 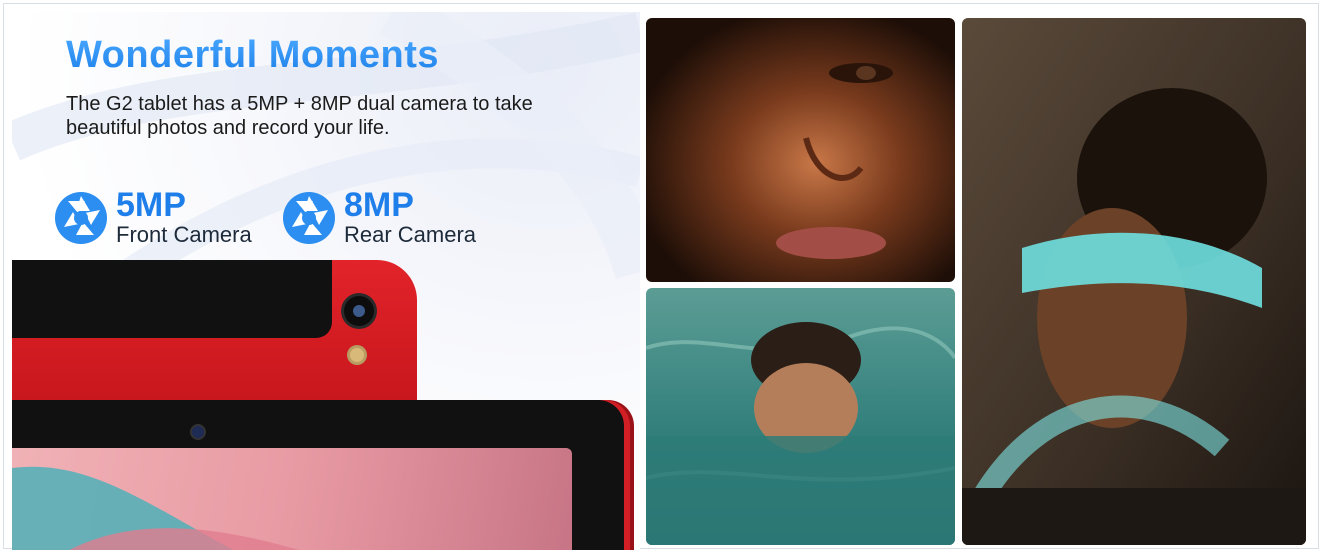 I want to click on tablet-screen, so click(x=292, y=499).